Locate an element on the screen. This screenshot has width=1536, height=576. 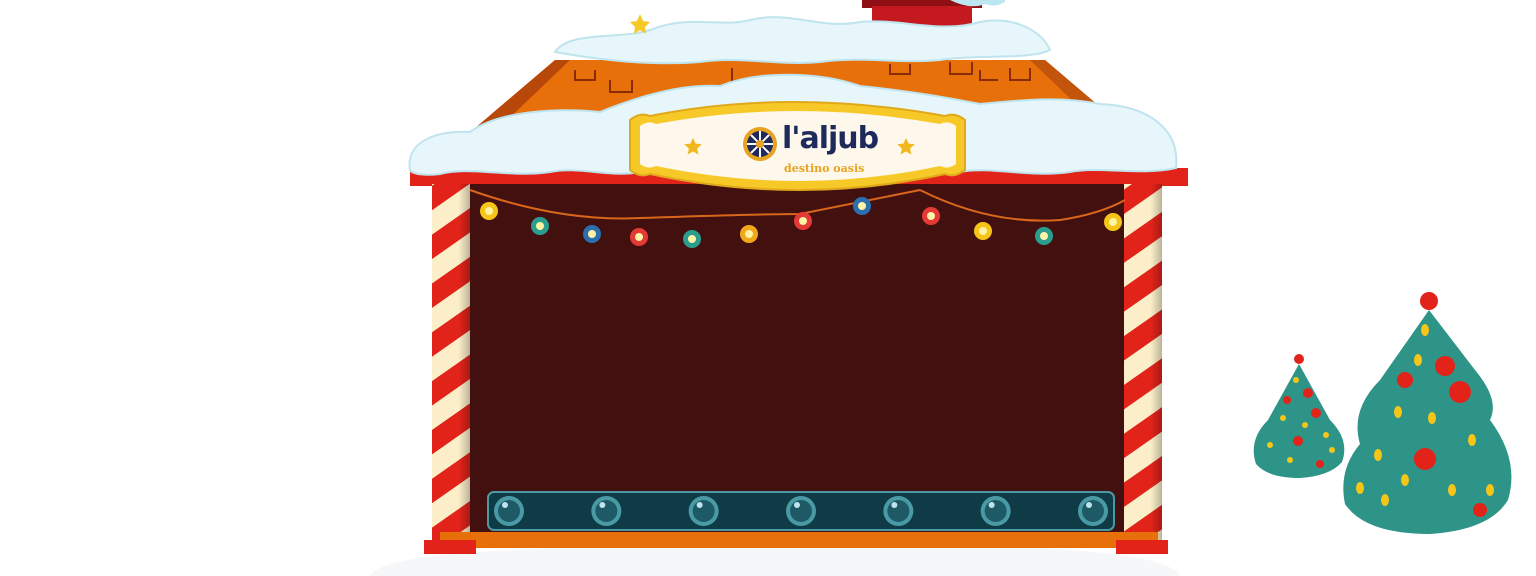
snow-ground is located at coordinates (775, 559).